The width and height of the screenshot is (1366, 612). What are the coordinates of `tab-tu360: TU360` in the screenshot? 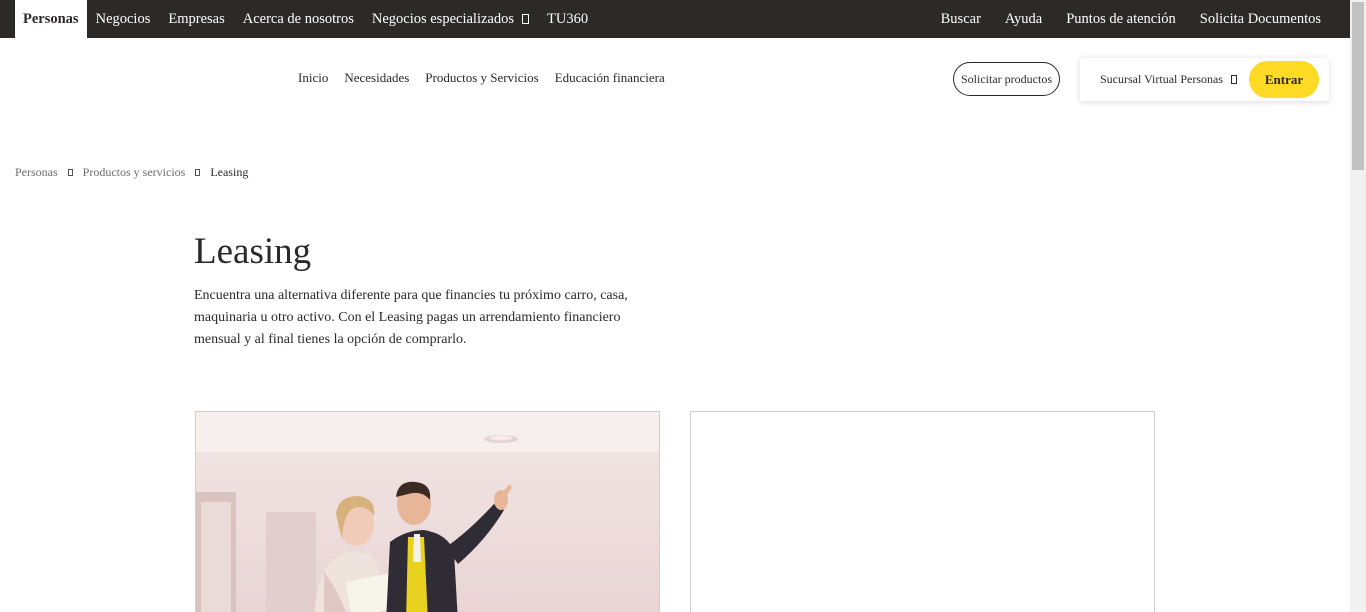 It's located at (567, 19).